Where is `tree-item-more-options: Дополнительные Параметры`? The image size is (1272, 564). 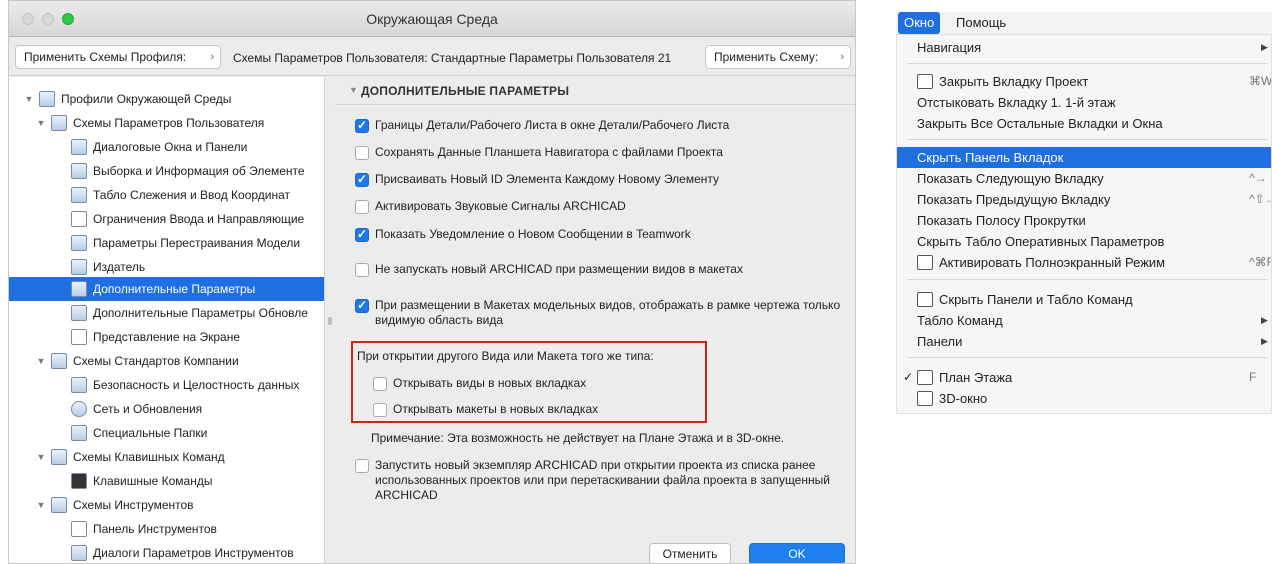
tree-item-more-options: Дополнительные Параметры is located at coordinates (166, 289).